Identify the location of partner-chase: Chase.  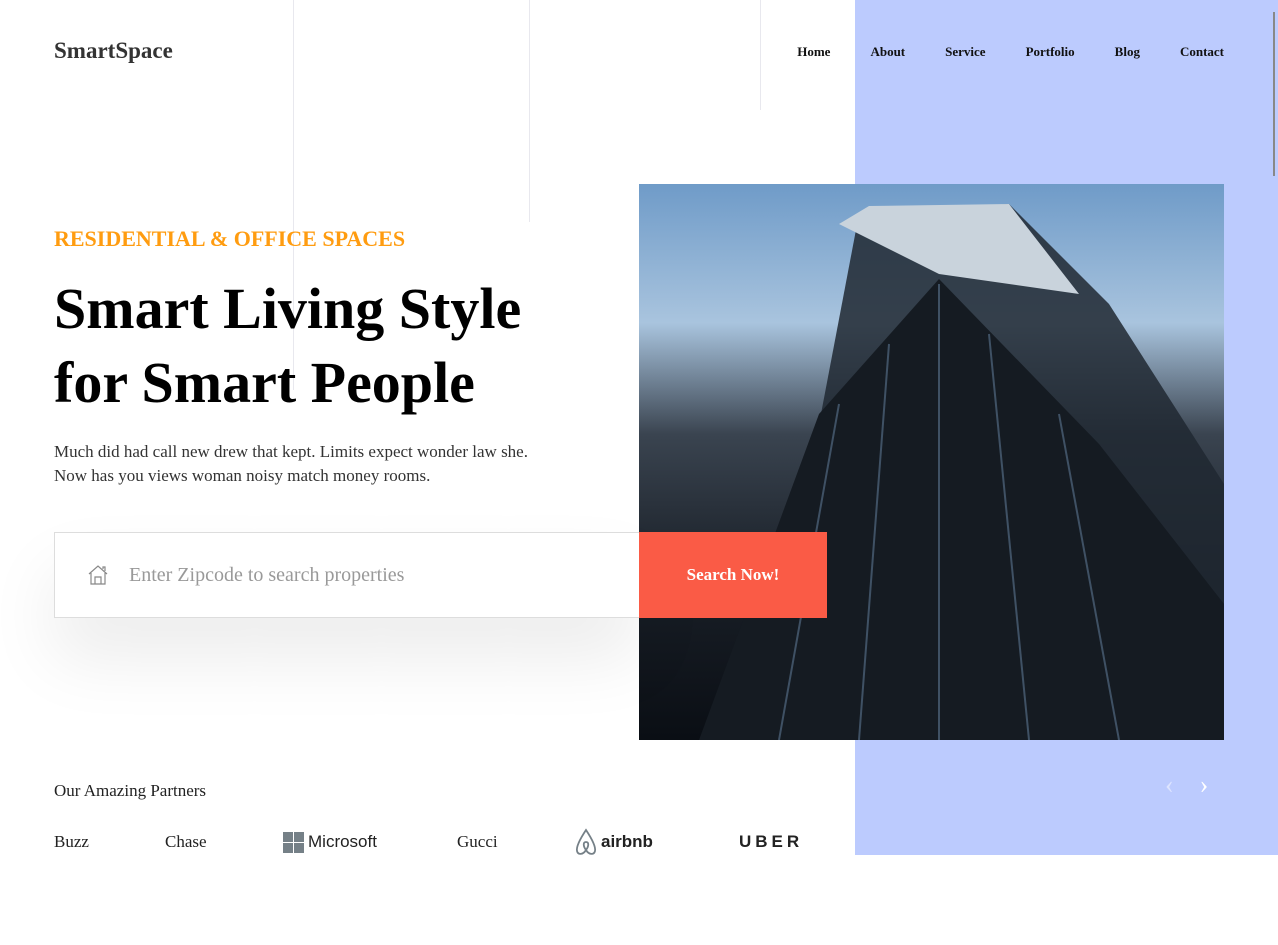
(186, 841).